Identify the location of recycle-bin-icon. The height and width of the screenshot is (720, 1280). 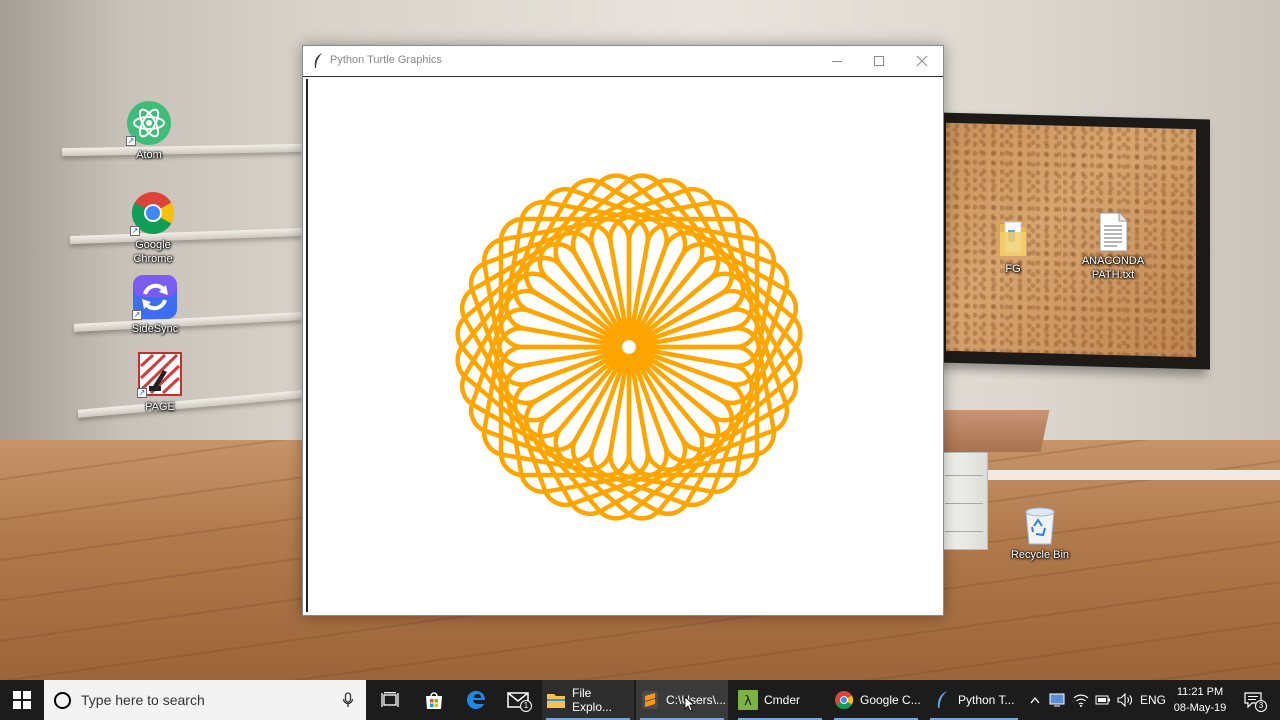
(1040, 525).